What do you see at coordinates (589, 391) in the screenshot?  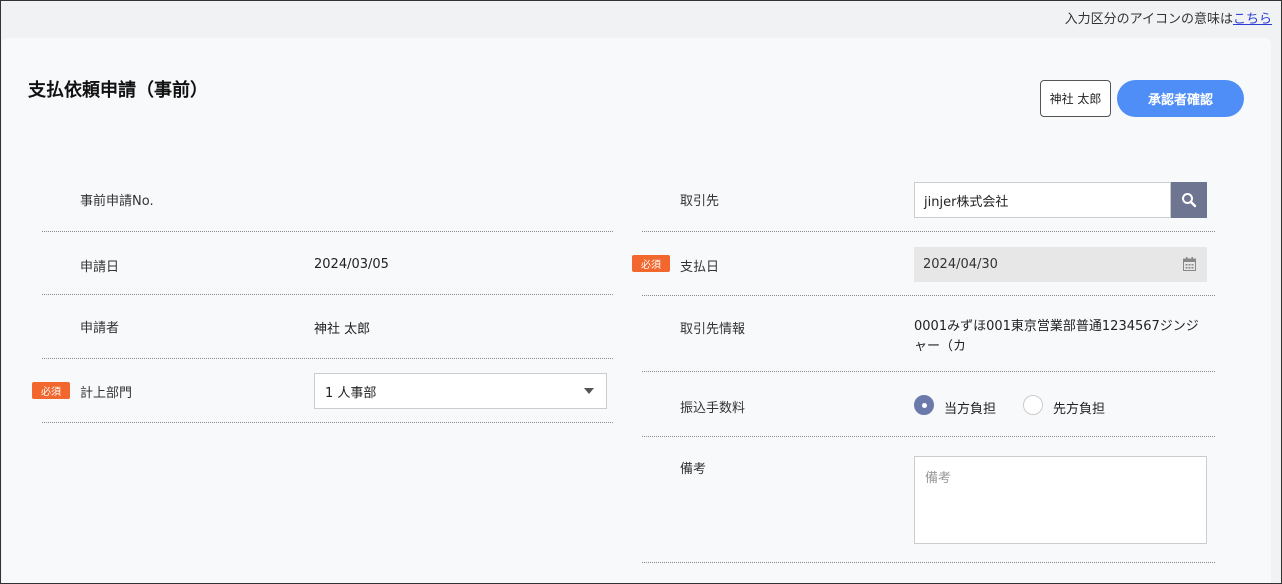 I see `chevron-down-icon` at bounding box center [589, 391].